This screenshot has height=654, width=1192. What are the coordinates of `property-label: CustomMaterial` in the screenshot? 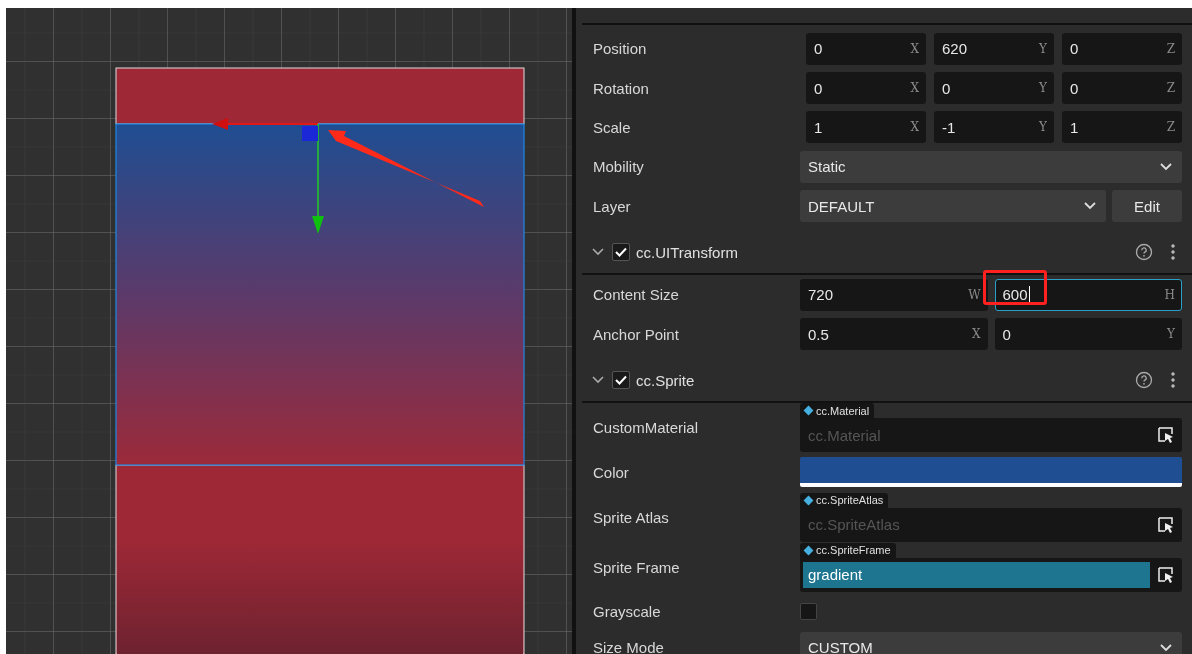 It's located at (646, 428).